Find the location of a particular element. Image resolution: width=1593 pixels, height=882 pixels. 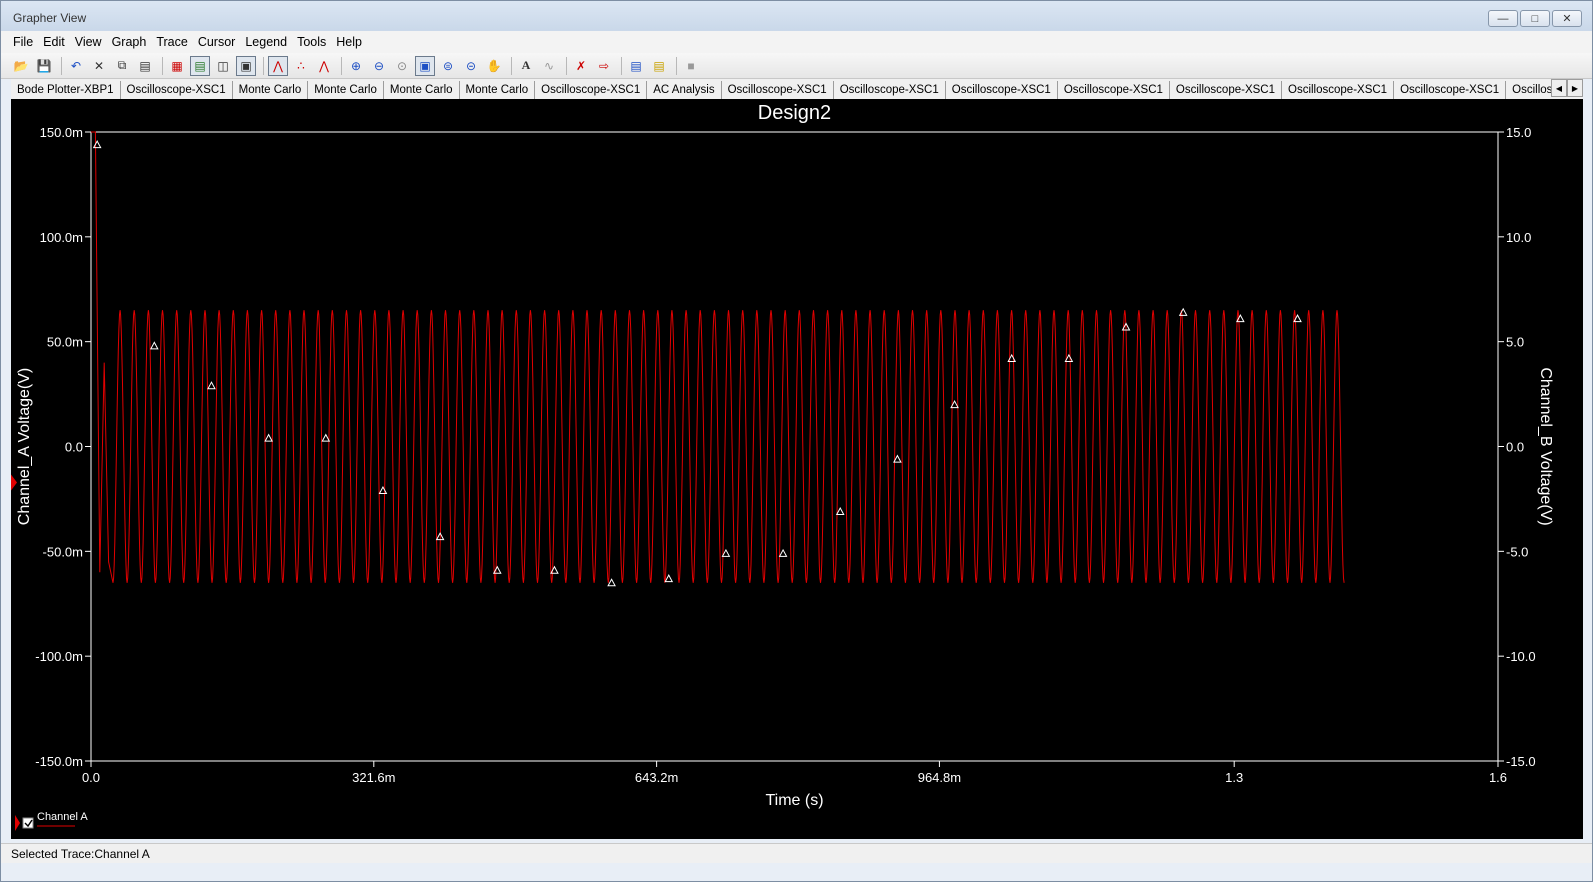

menu-tools: Tools is located at coordinates (311, 42).